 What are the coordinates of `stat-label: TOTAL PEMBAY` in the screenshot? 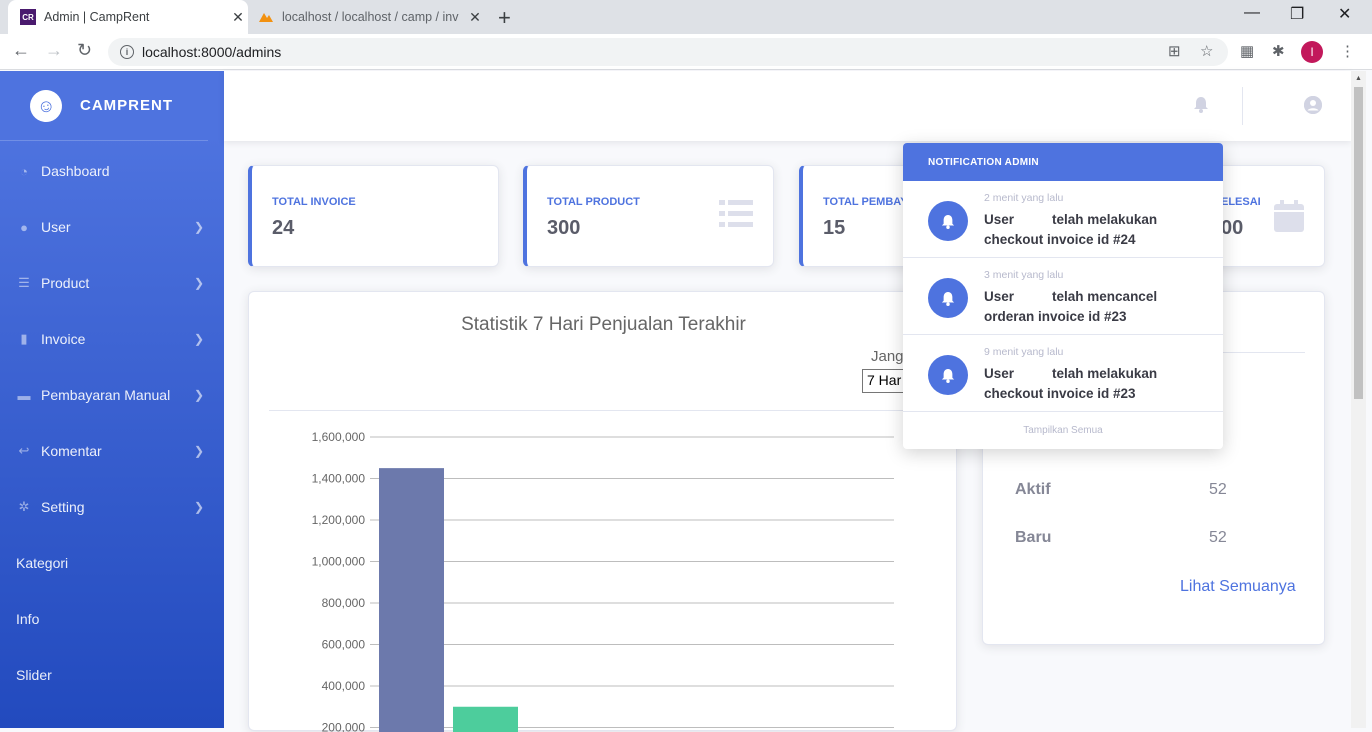 It's located at (865, 202).